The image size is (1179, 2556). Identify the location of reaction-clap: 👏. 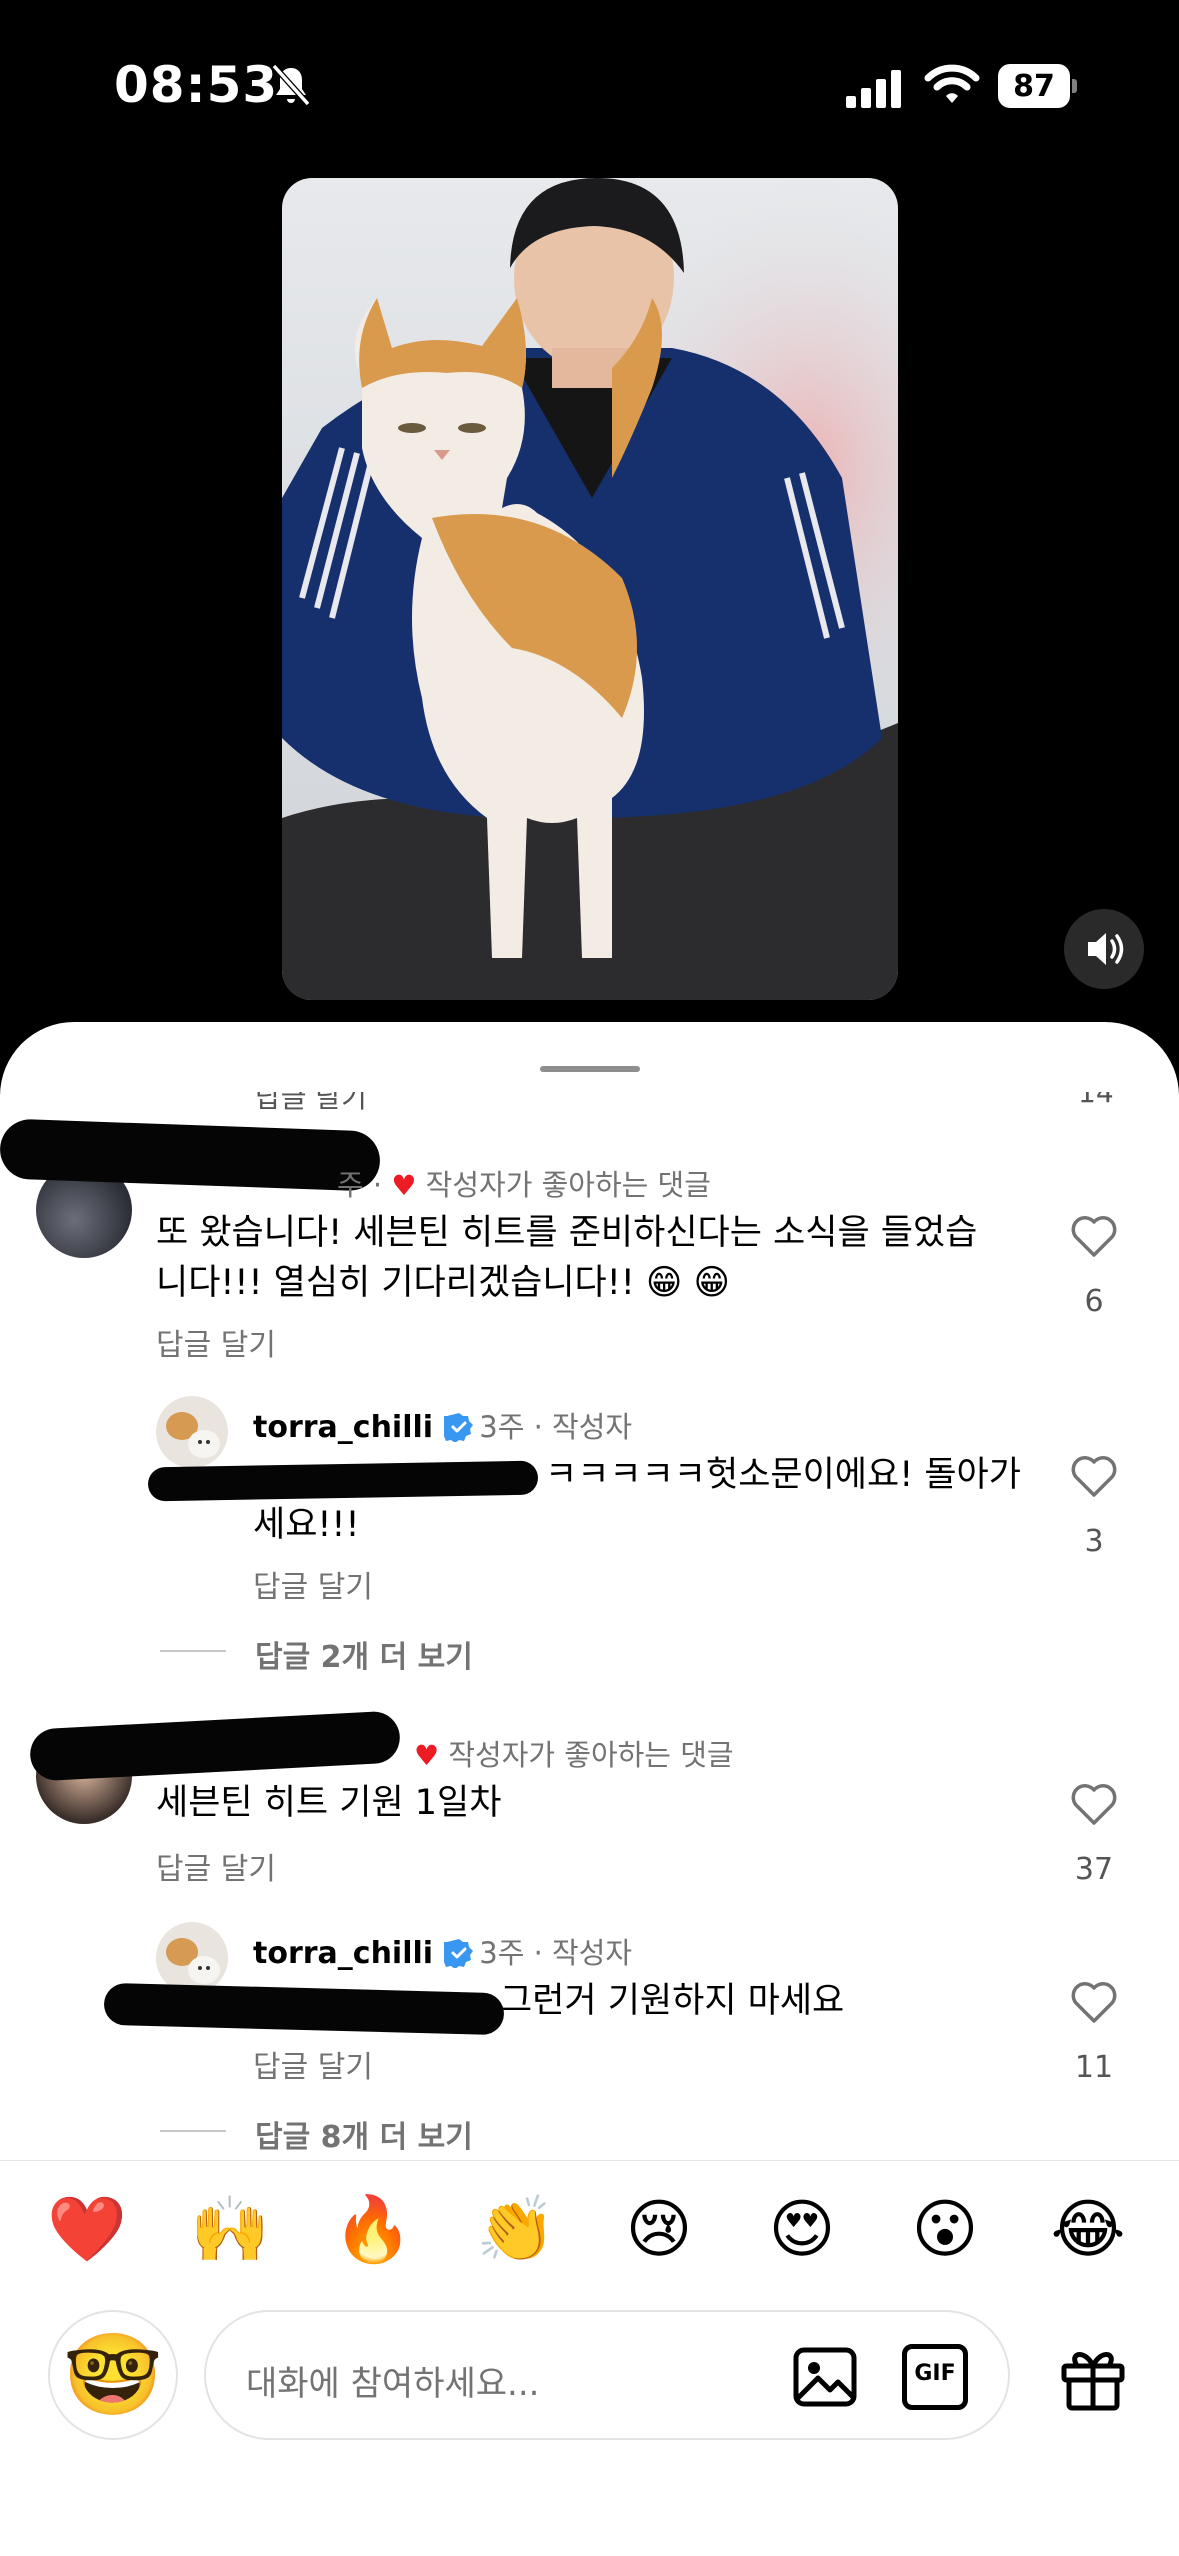
(516, 2230).